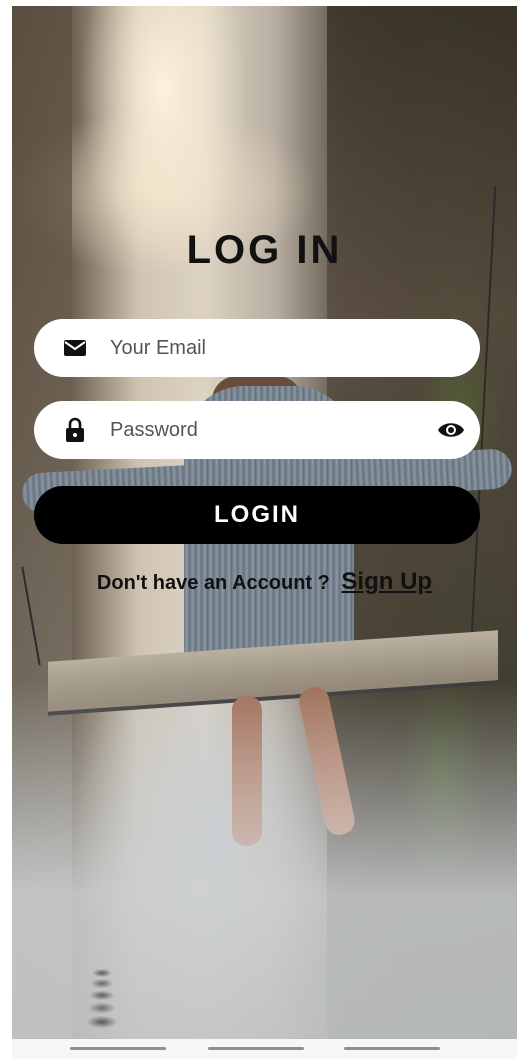 The height and width of the screenshot is (1059, 519). Describe the element at coordinates (392, 1048) in the screenshot. I see `nav-indicator-right` at that location.